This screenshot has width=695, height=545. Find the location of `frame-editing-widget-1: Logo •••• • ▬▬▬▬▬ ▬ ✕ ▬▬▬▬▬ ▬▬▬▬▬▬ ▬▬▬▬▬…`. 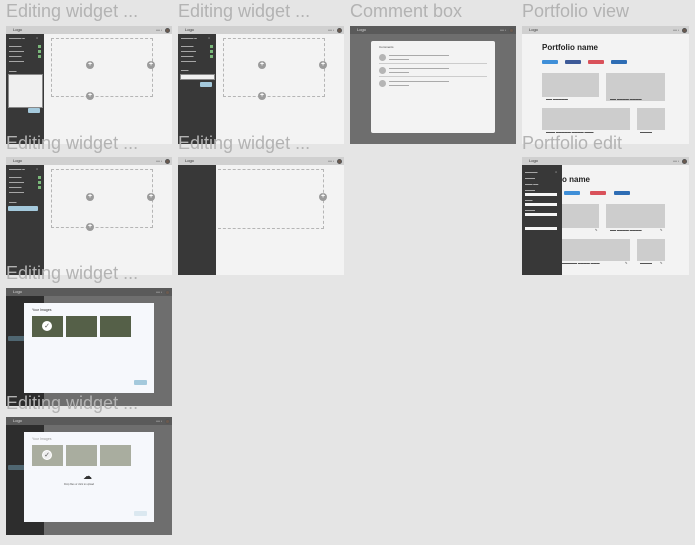

frame-editing-widget-1: Logo •••• • ▬▬▬▬▬ ▬ ✕ ▬▬▬▬▬ ▬▬▬▬▬▬ ▬▬▬▬▬… is located at coordinates (89, 85).